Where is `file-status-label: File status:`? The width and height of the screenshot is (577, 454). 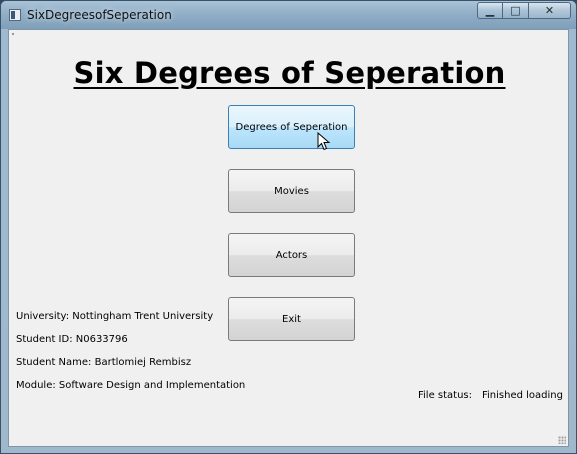 file-status-label: File status: is located at coordinates (445, 395).